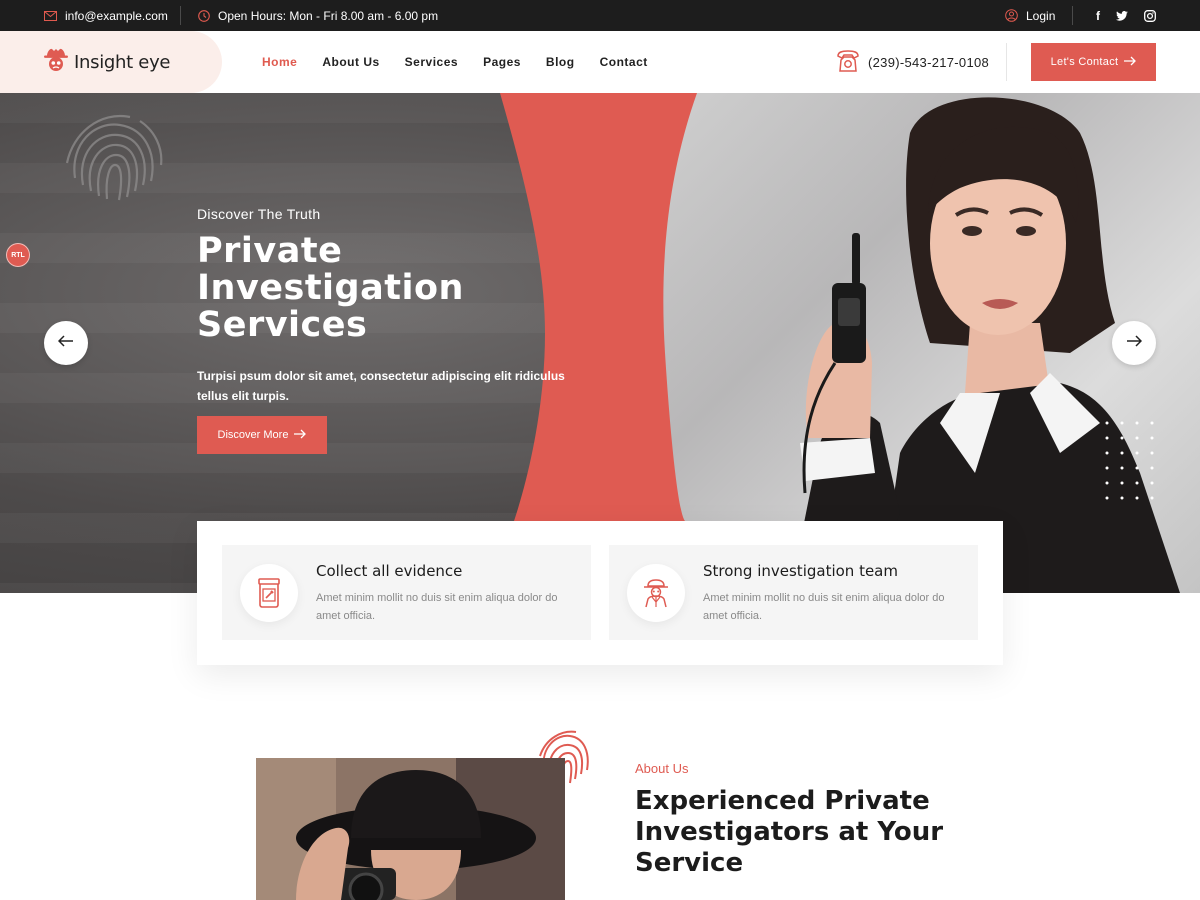 This screenshot has width=1200, height=900. What do you see at coordinates (1040, 16) in the screenshot?
I see `login-text: Login` at bounding box center [1040, 16].